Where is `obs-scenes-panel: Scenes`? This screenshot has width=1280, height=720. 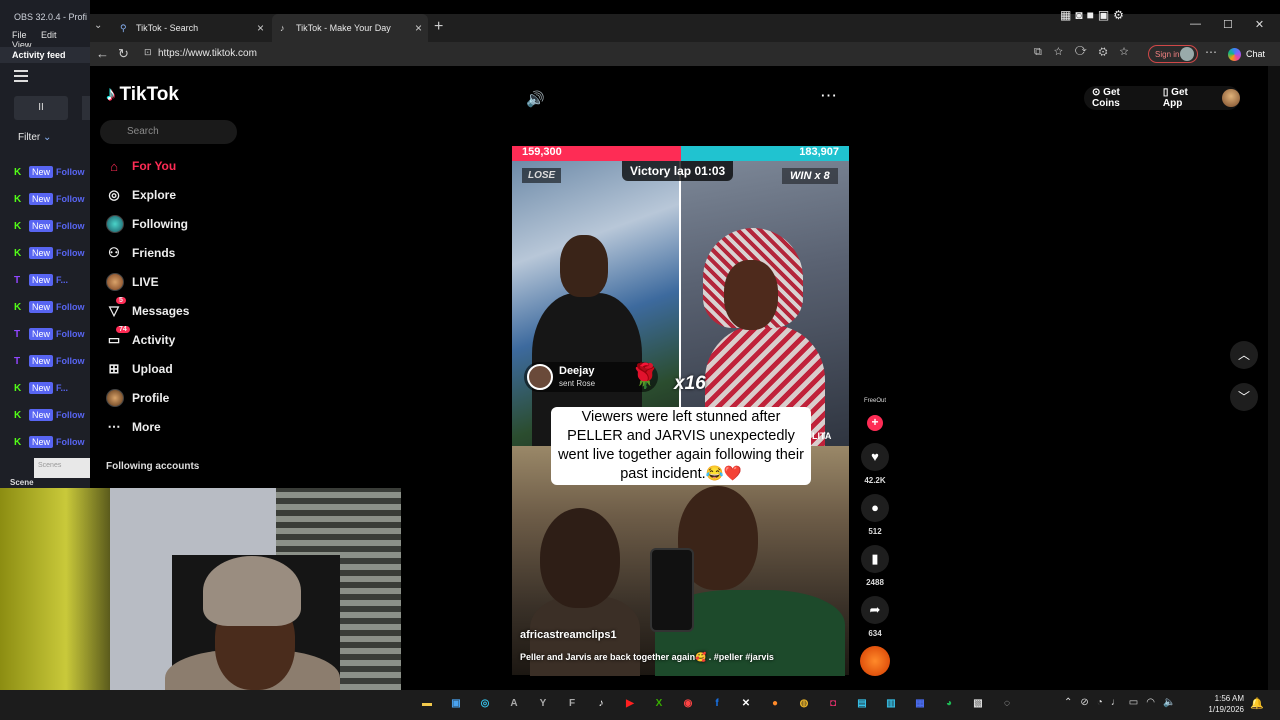
obs-scenes-panel: Scenes is located at coordinates (62, 468).